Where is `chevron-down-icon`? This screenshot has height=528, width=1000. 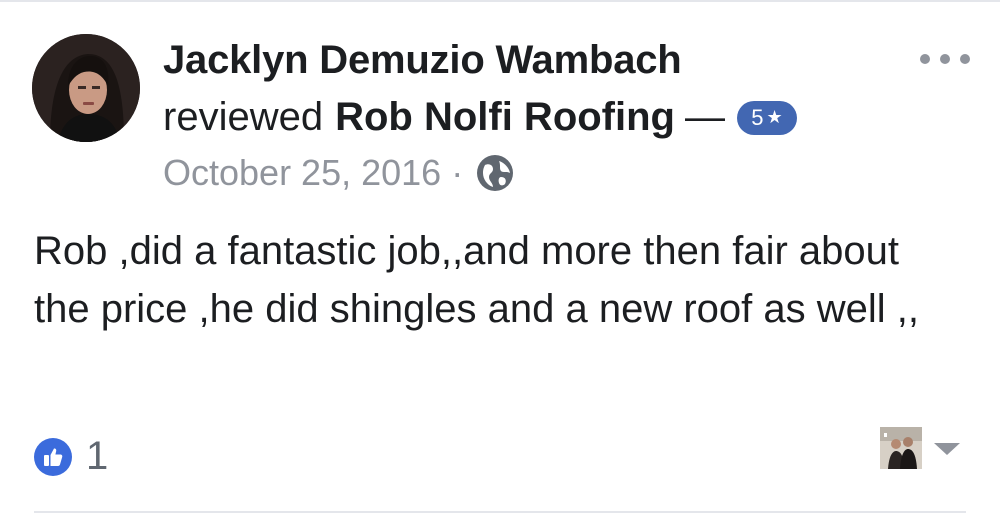
chevron-down-icon is located at coordinates (947, 449).